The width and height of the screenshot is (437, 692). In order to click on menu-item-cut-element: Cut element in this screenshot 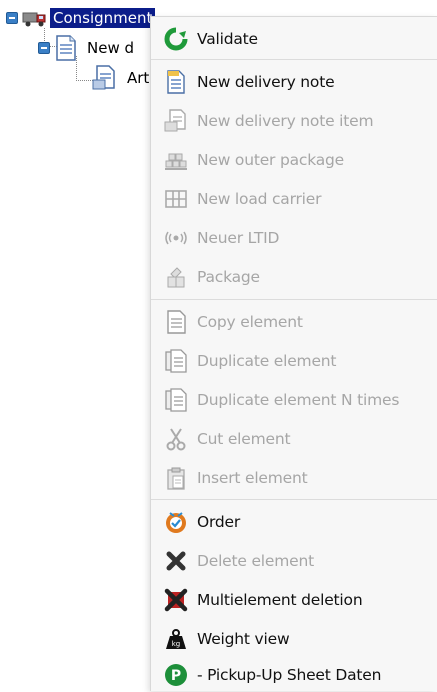, I will do `click(294, 439)`.